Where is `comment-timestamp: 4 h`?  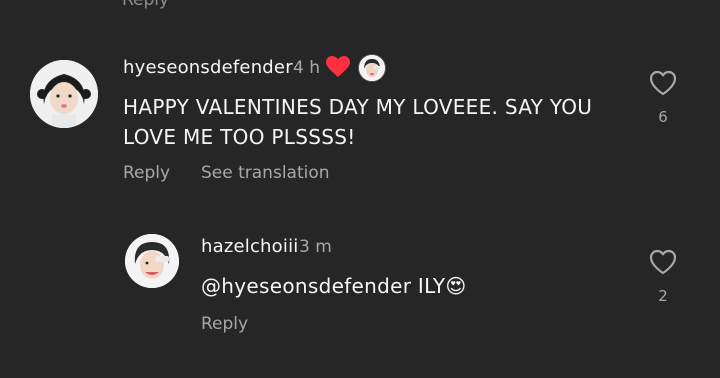
comment-timestamp: 4 h is located at coordinates (306, 68).